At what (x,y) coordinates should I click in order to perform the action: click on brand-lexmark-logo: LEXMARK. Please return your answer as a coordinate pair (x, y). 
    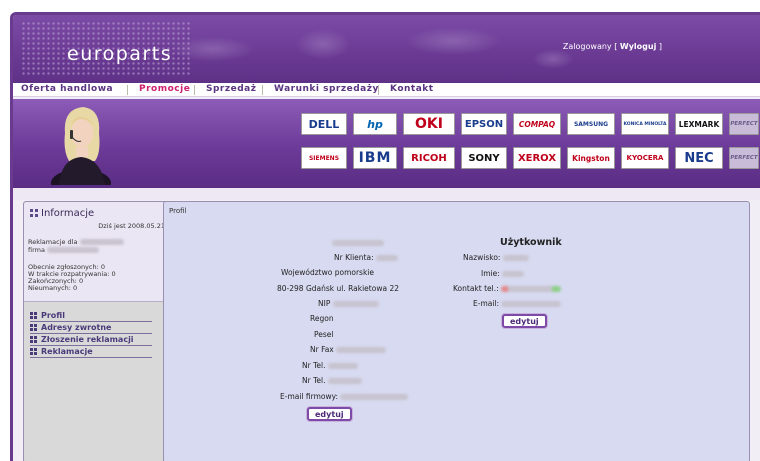
    Looking at the image, I should click on (699, 124).